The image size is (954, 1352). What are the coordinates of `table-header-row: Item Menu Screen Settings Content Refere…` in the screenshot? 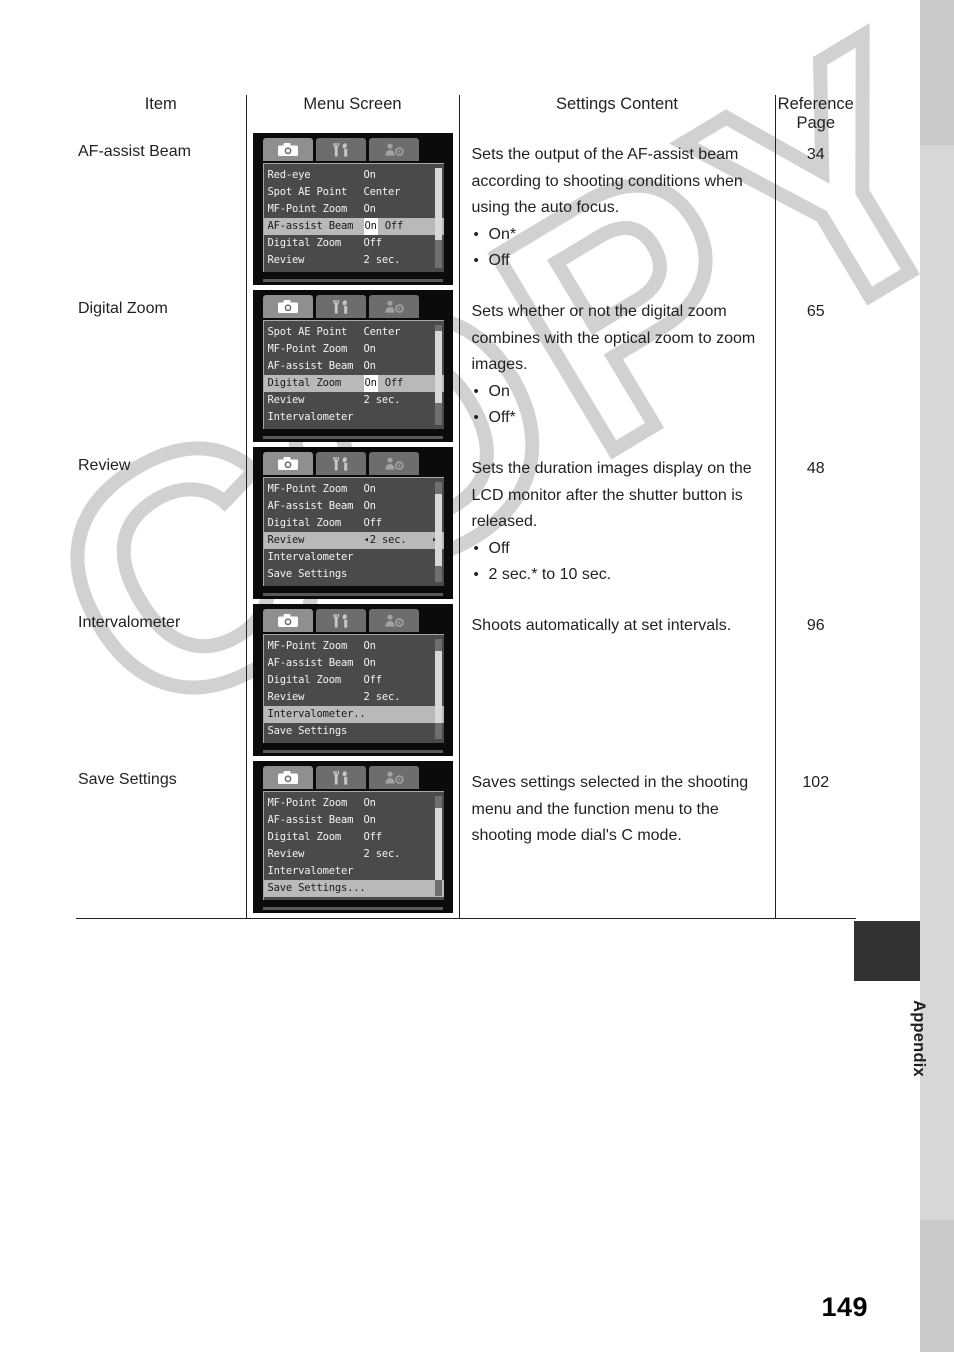 It's located at (466, 114).